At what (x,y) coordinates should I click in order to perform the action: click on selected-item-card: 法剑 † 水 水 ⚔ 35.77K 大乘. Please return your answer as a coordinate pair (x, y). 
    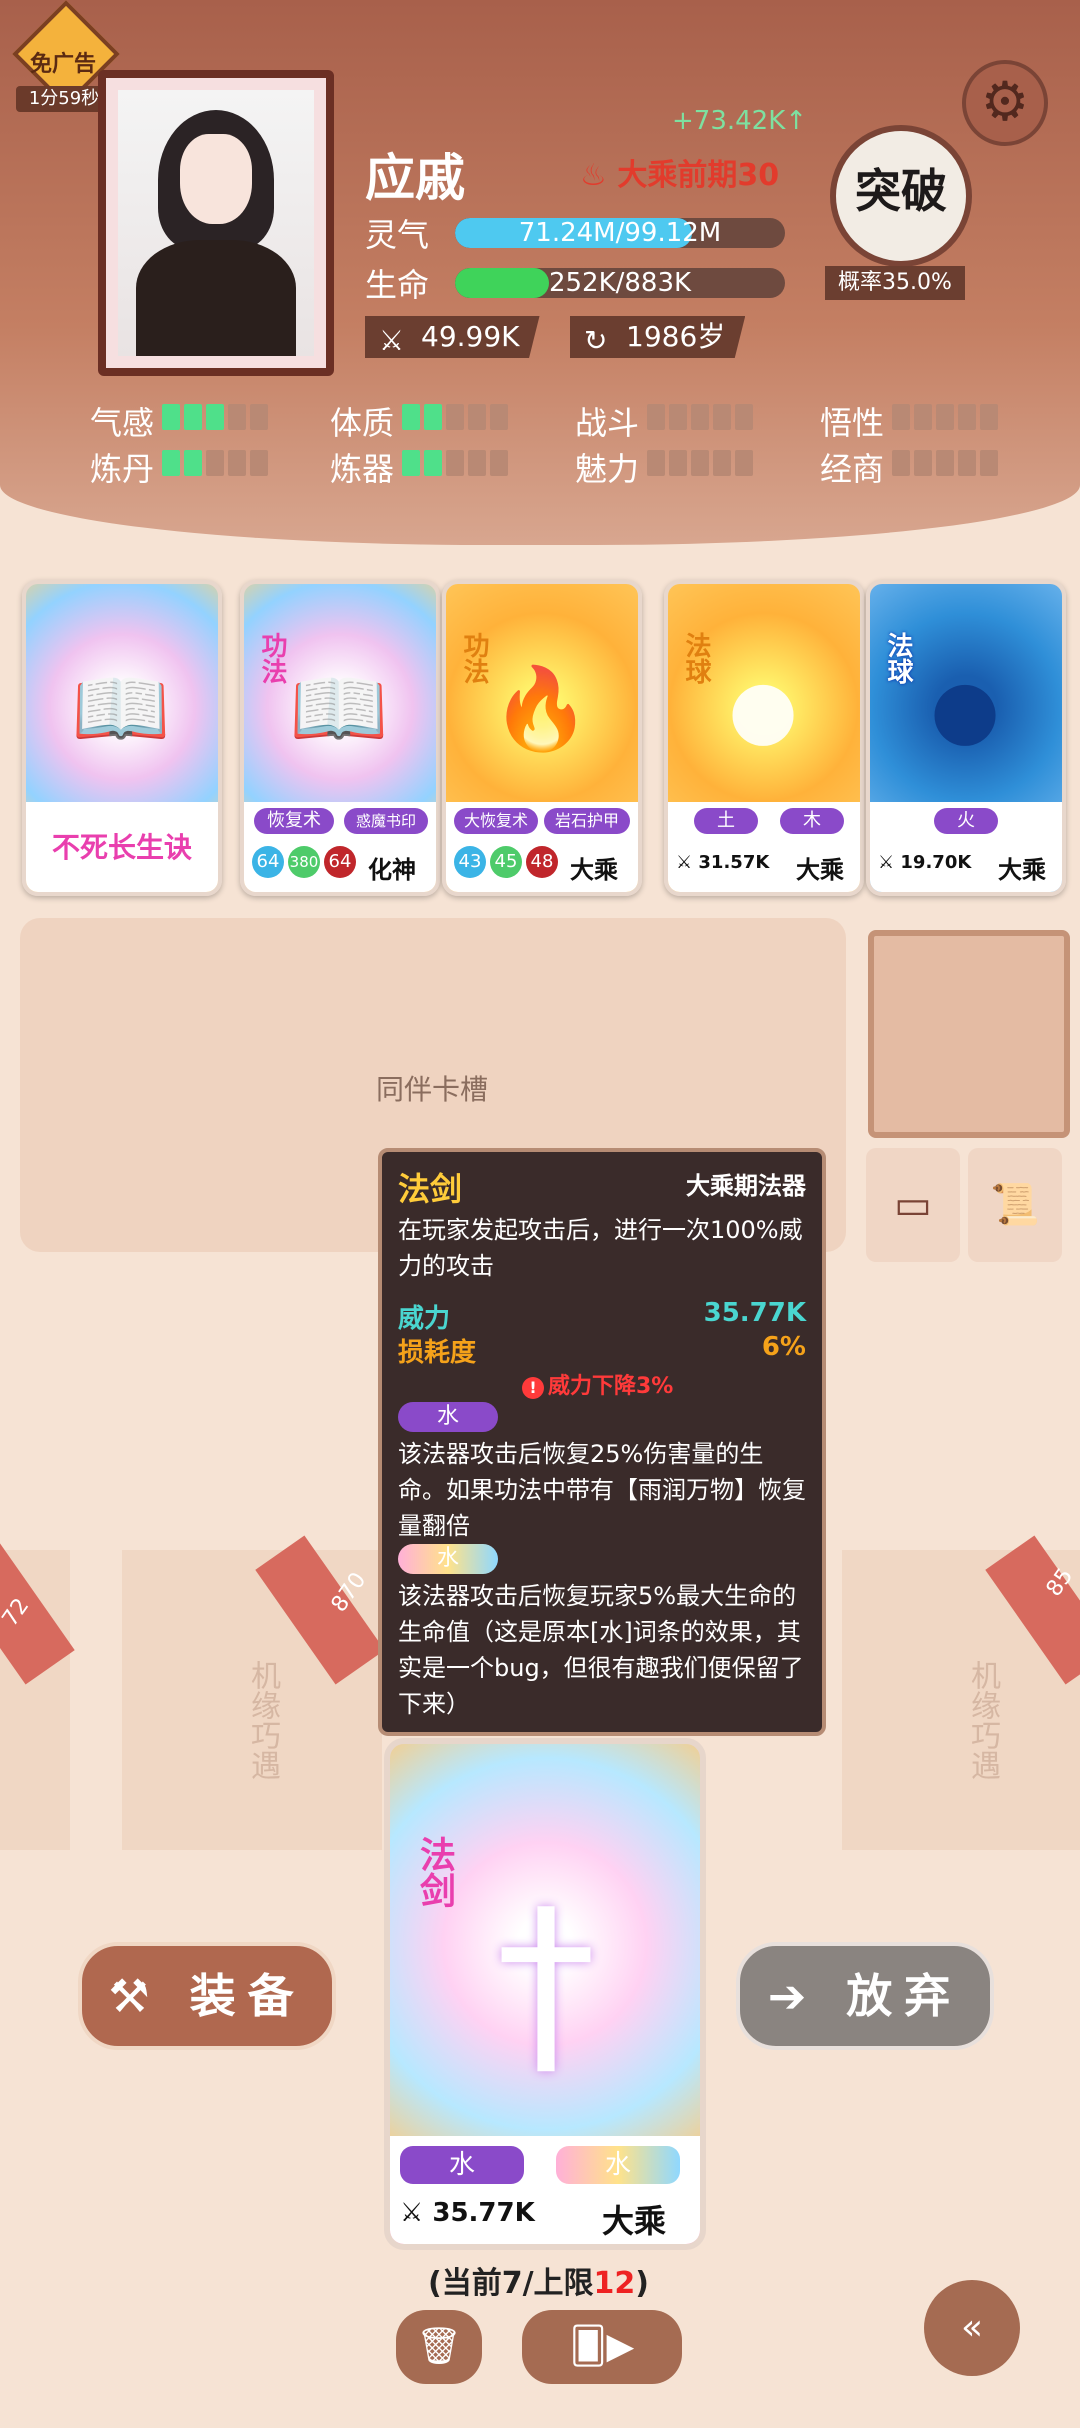
    Looking at the image, I should click on (545, 1994).